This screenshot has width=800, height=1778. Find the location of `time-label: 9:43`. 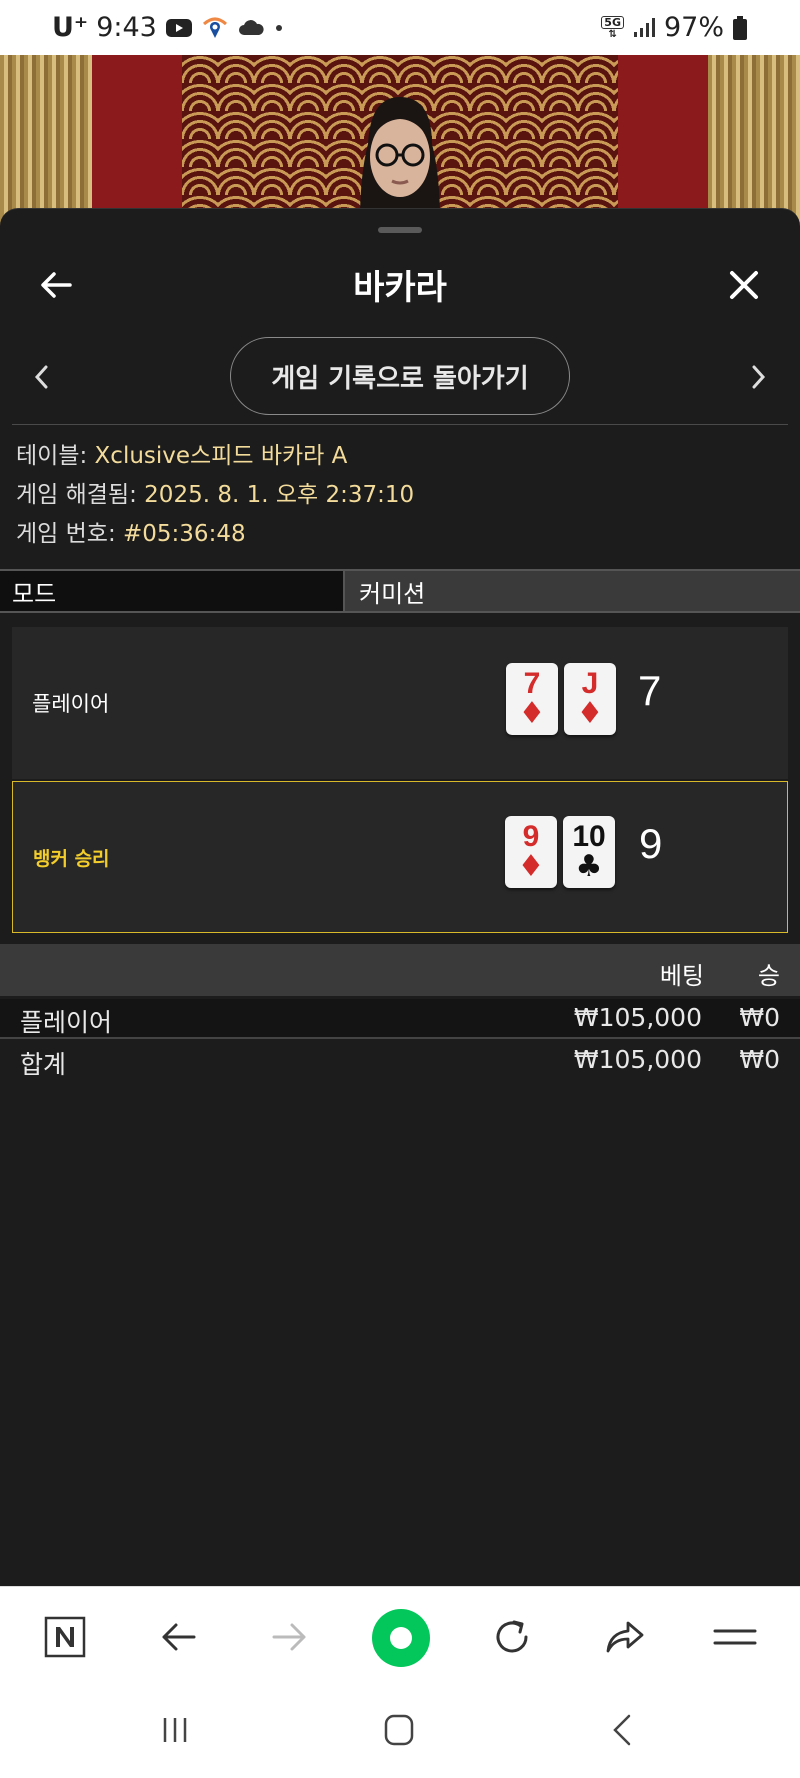

time-label: 9:43 is located at coordinates (126, 27).